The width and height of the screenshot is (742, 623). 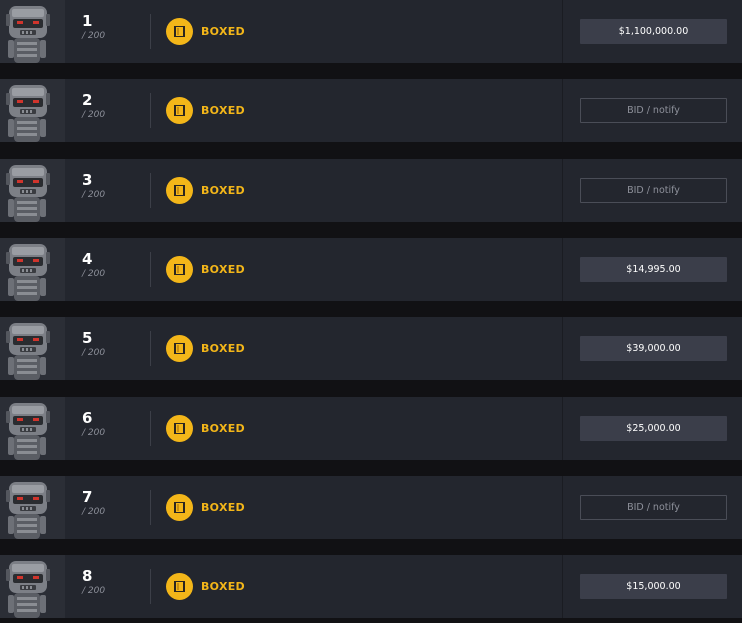 I want to click on listing-row: 1 / 200 BOXED $1,100,000.00, so click(x=371, y=31).